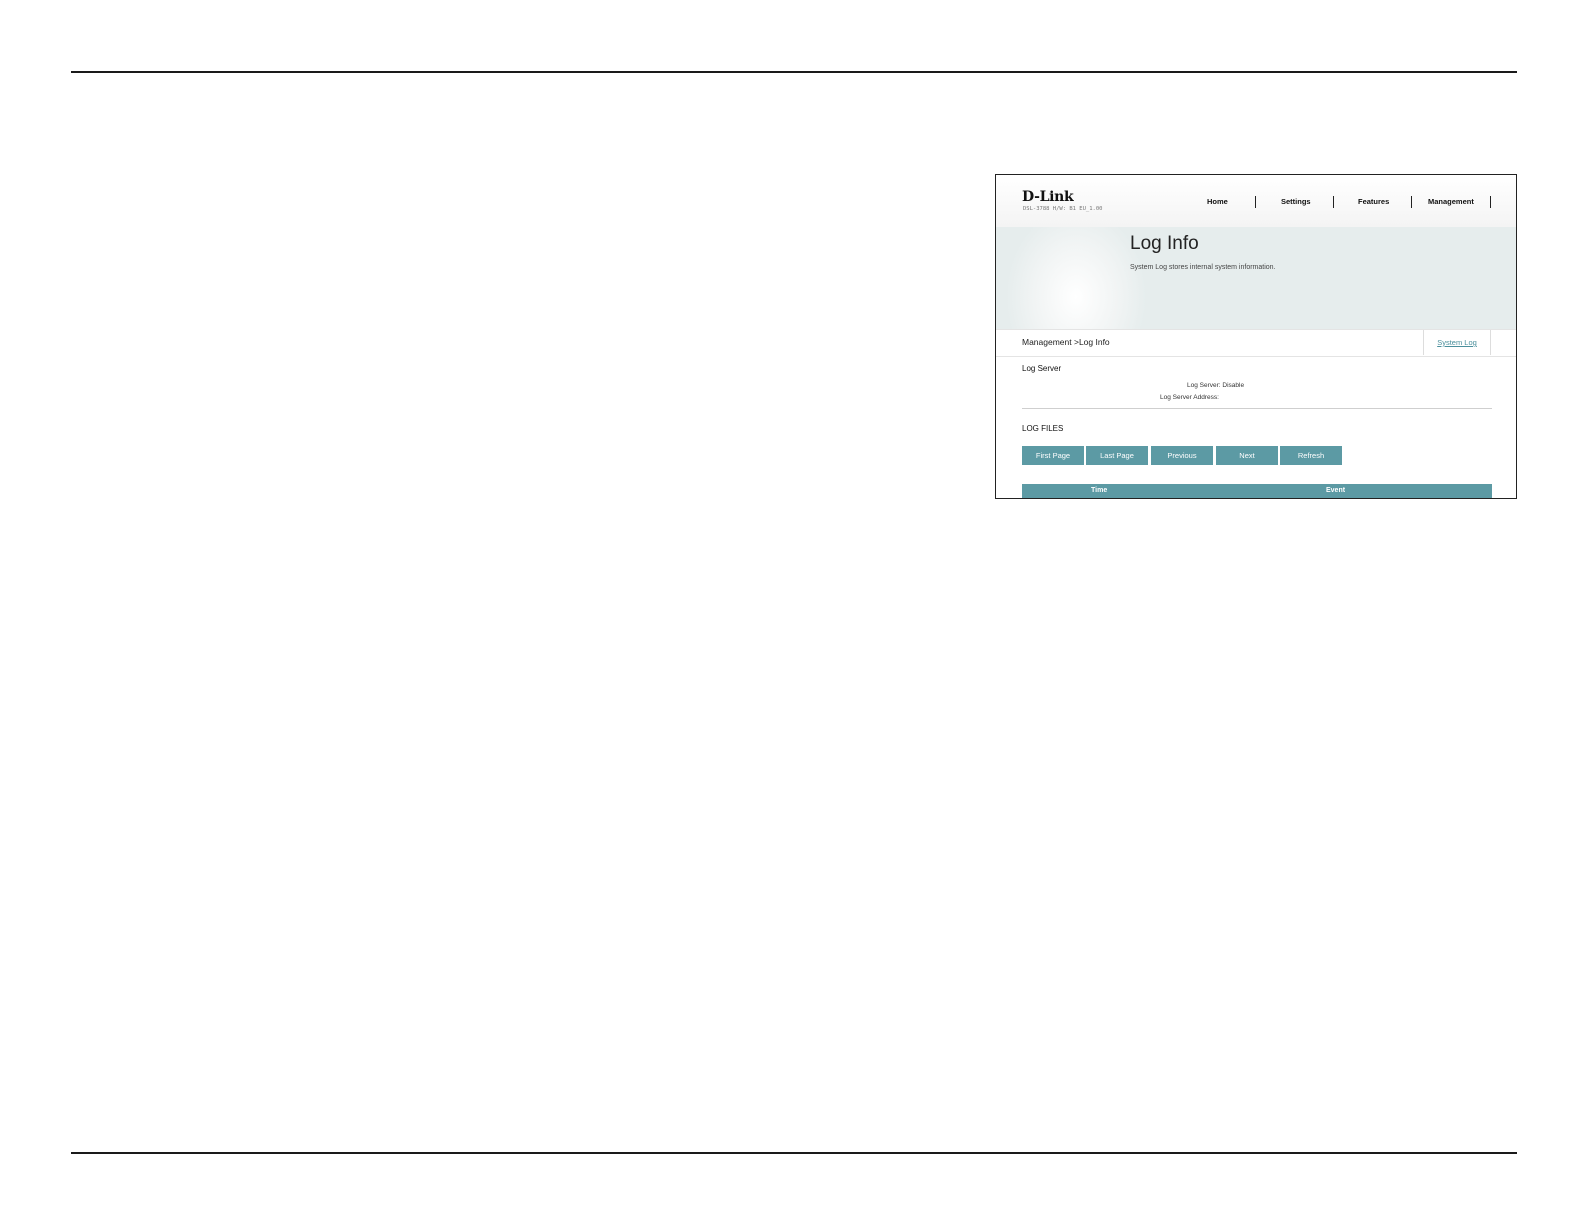 The height and width of the screenshot is (1224, 1584). I want to click on log-table-header: Time Event, so click(1257, 491).